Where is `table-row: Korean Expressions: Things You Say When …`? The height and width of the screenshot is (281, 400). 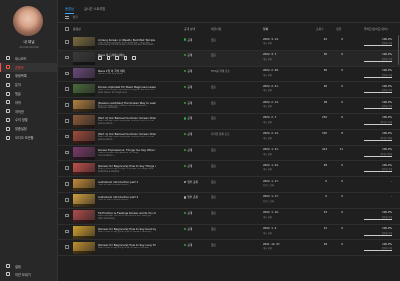
table-row: Korean Expressions: Things You Say When … is located at coordinates (229, 154).